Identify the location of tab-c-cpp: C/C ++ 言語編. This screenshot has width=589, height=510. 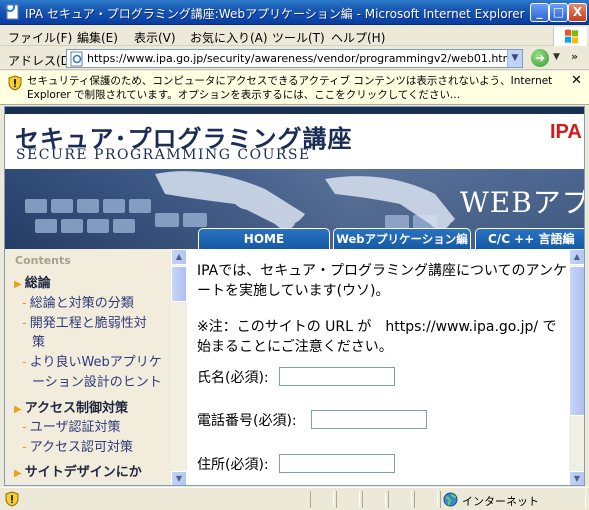
(529, 238).